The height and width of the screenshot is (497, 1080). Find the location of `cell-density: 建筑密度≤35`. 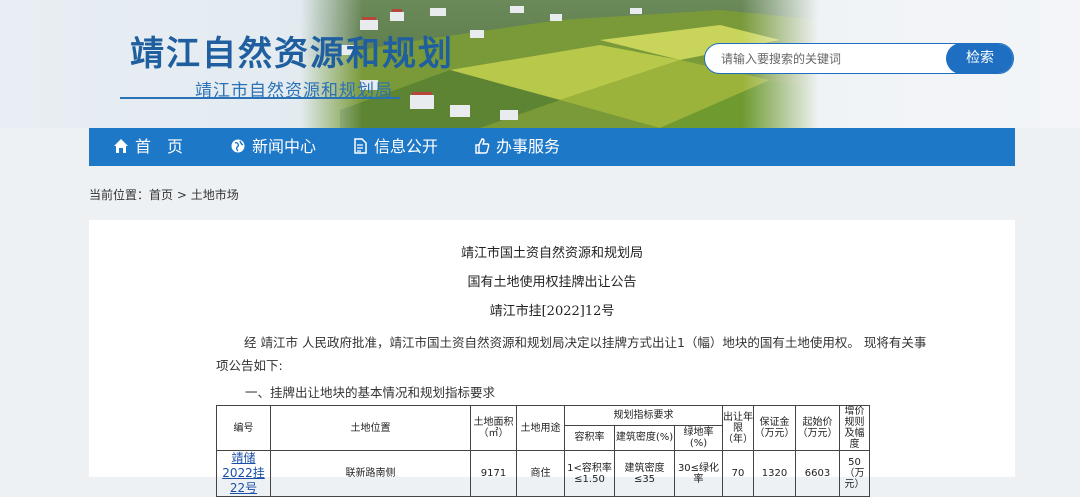

cell-density: 建筑密度≤35 is located at coordinates (644, 473).